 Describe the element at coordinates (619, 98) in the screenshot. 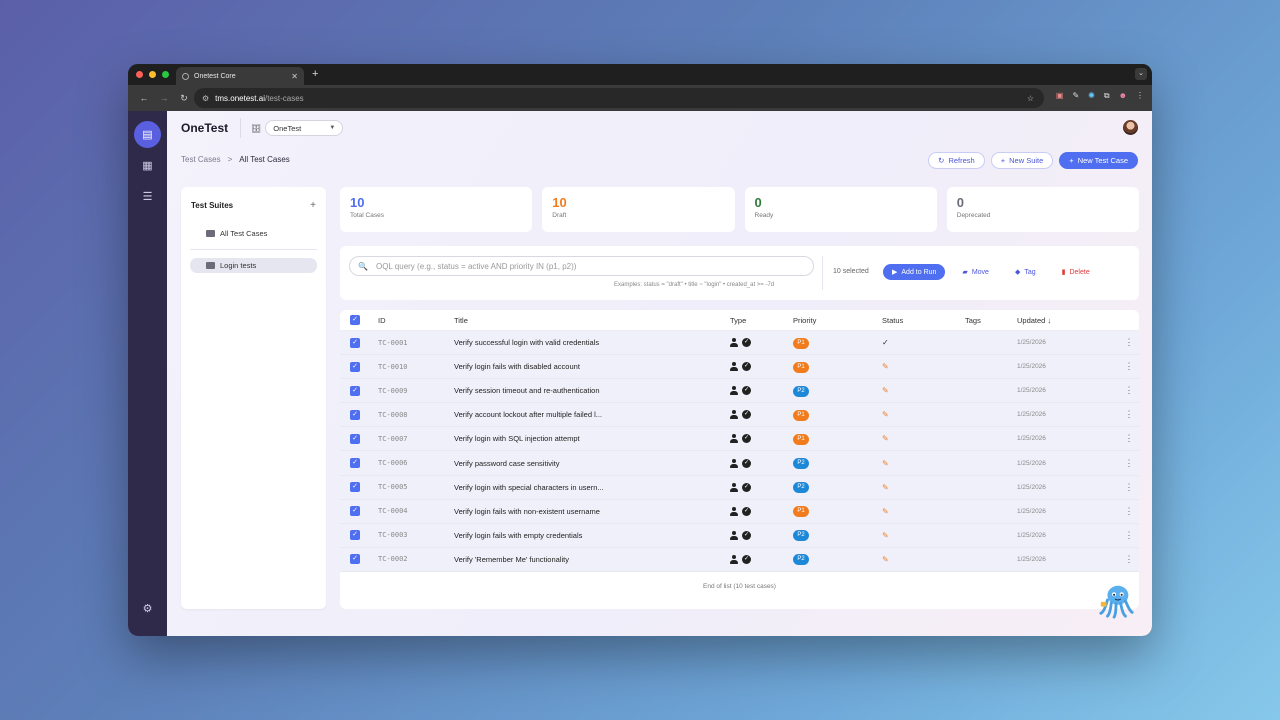

I see `address-bar: ⚙ tms.onetest.ai/test-cases ☆` at that location.